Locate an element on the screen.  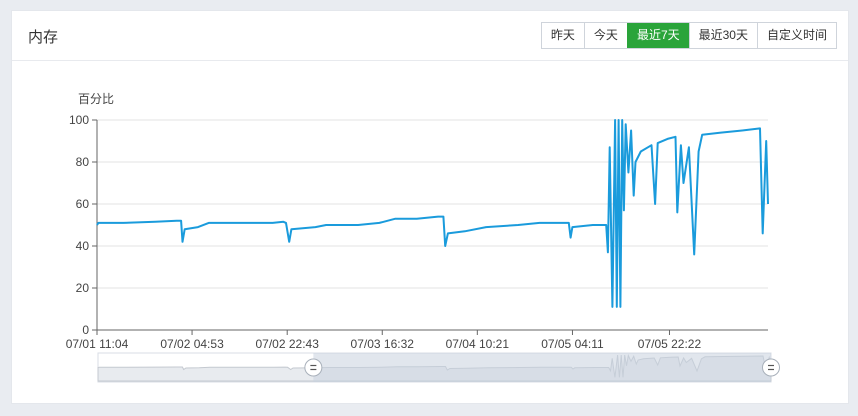
zoom-end-handle is located at coordinates (771, 367).